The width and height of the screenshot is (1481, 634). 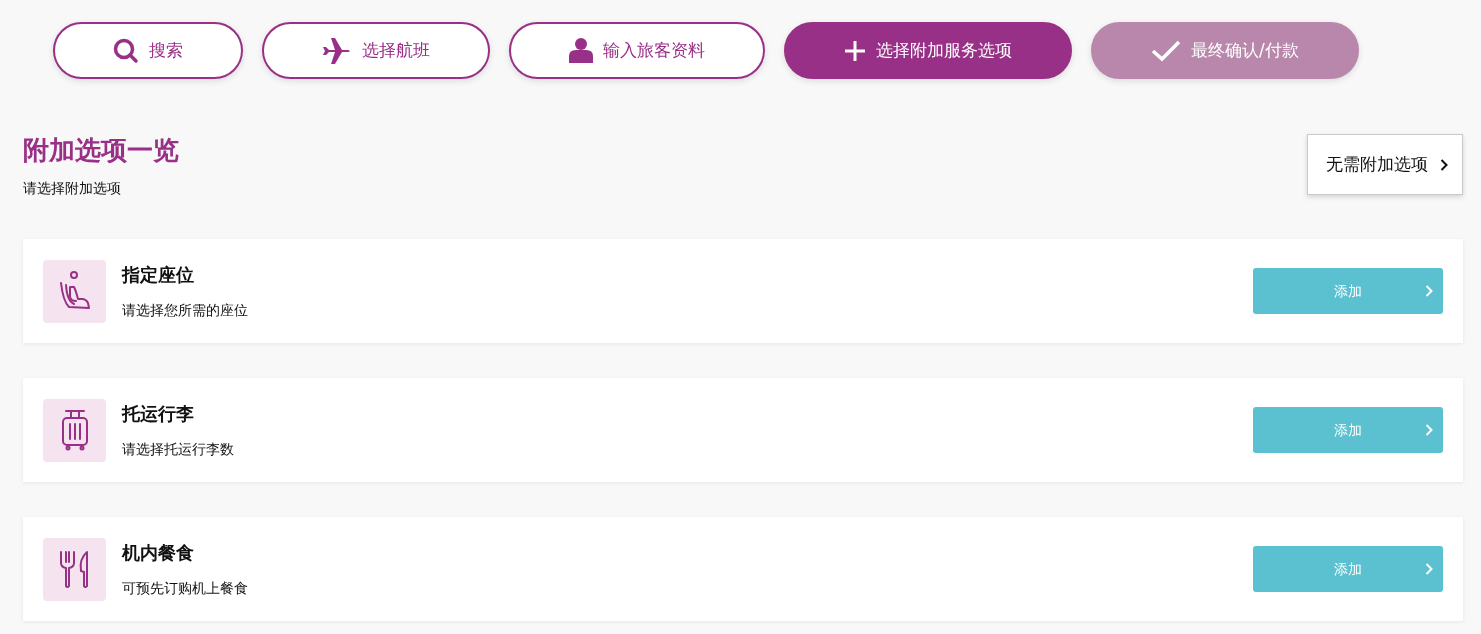 I want to click on option-description: 可预先订购机上餐食, so click(x=185, y=589).